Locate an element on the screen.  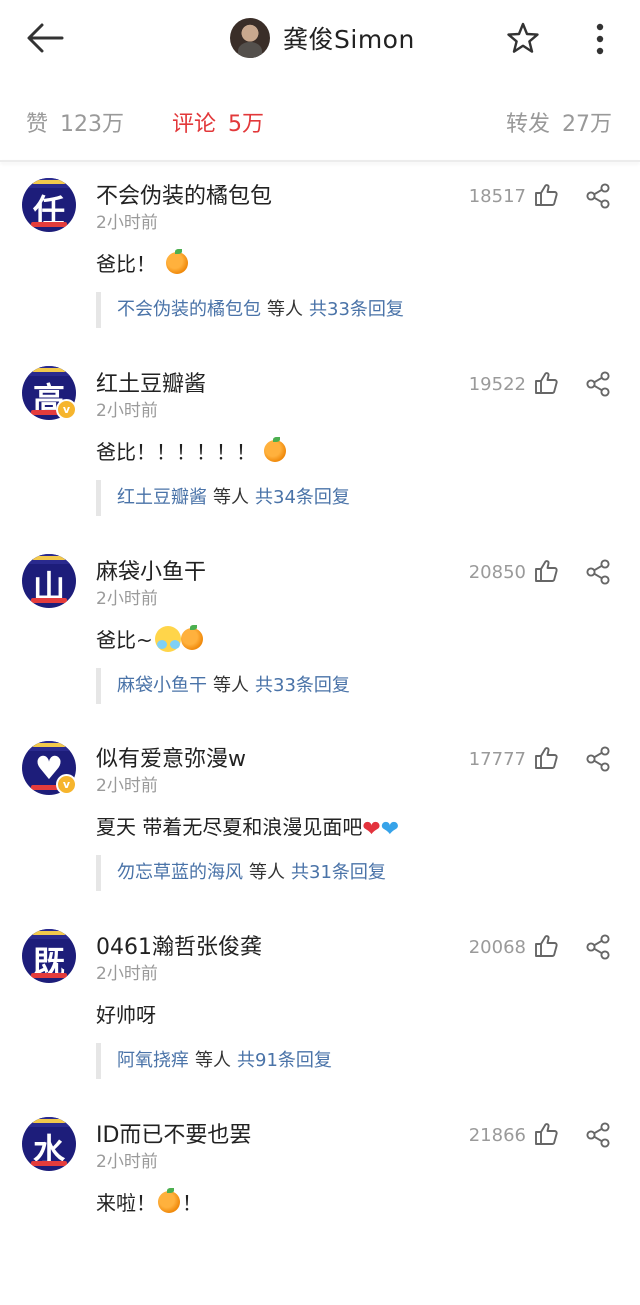
comment-item: 高 v 红土豆瓣酱 2小时前 爸比！！！！！！ 19522 红土豆瓣酱 等人 共34条回复 is located at coordinates (320, 460).